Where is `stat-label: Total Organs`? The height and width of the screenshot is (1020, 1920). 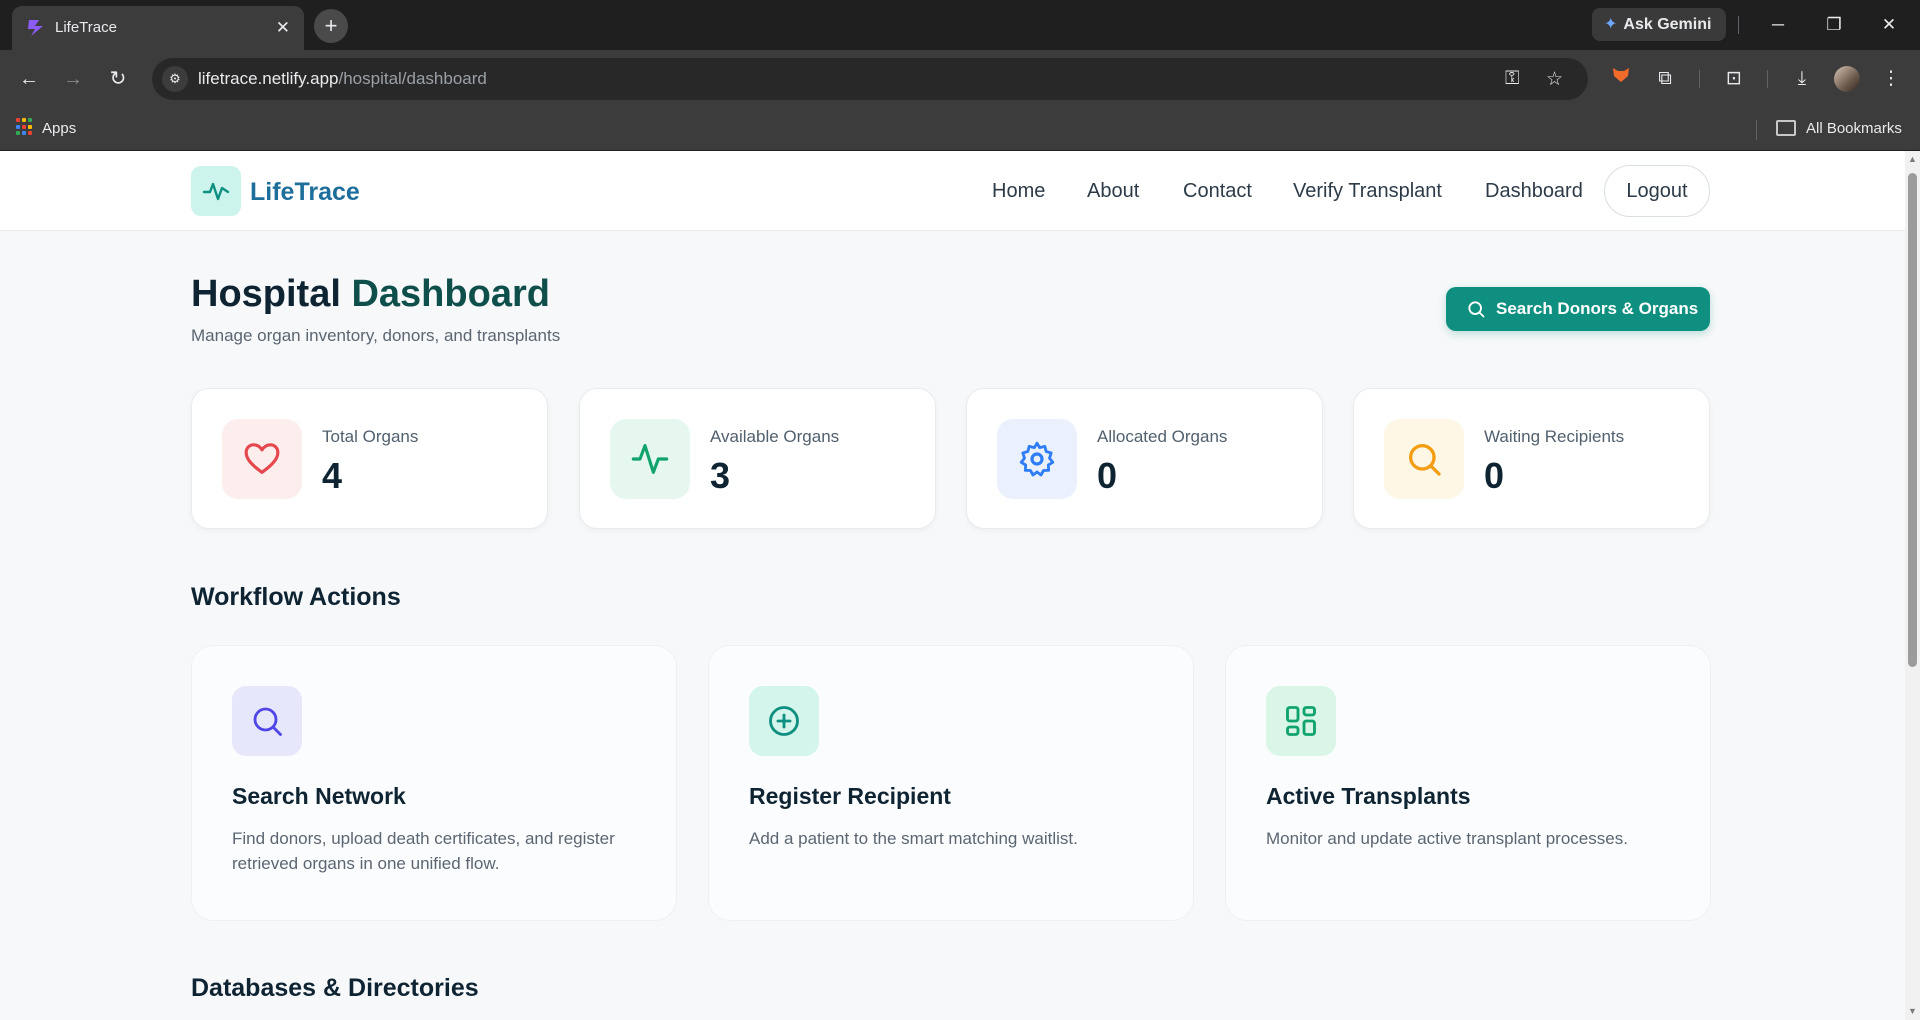 stat-label: Total Organs is located at coordinates (370, 436).